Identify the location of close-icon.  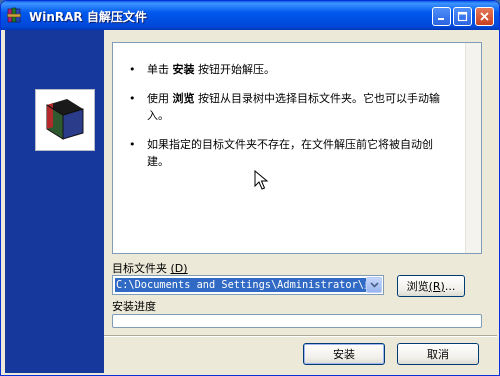
(484, 16).